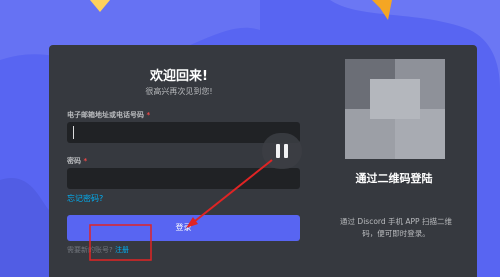 This screenshot has width=500, height=277. What do you see at coordinates (74, 161) in the screenshot?
I see `password-label-text: 密码` at bounding box center [74, 161].